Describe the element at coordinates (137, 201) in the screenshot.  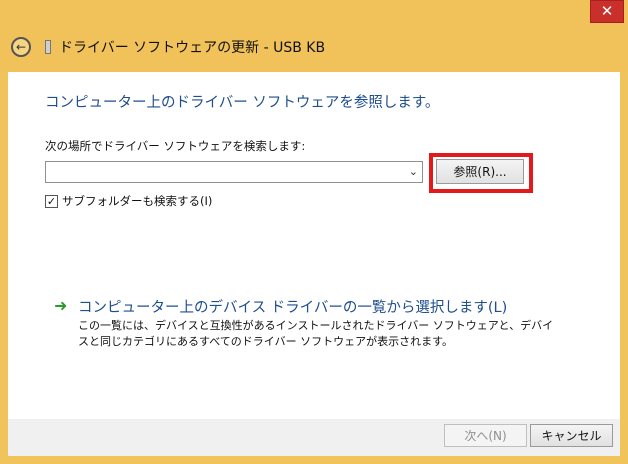
I see `include-subfolders-label: サブフォルダーも検索する(I)` at that location.